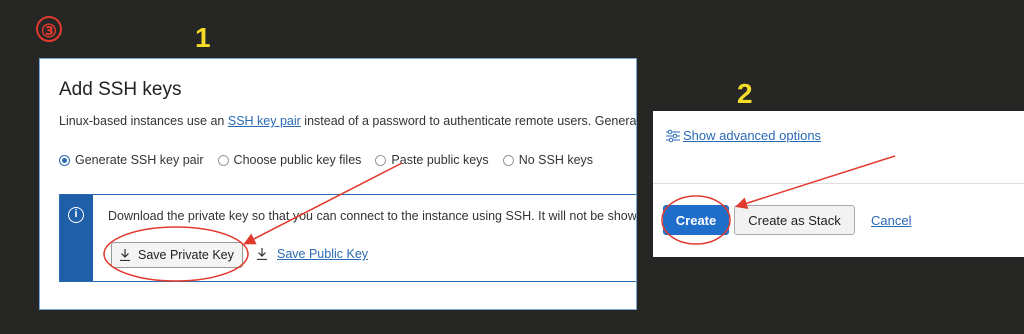 Image resolution: width=1024 pixels, height=334 pixels. I want to click on radio-label: Paste public keys, so click(440, 160).